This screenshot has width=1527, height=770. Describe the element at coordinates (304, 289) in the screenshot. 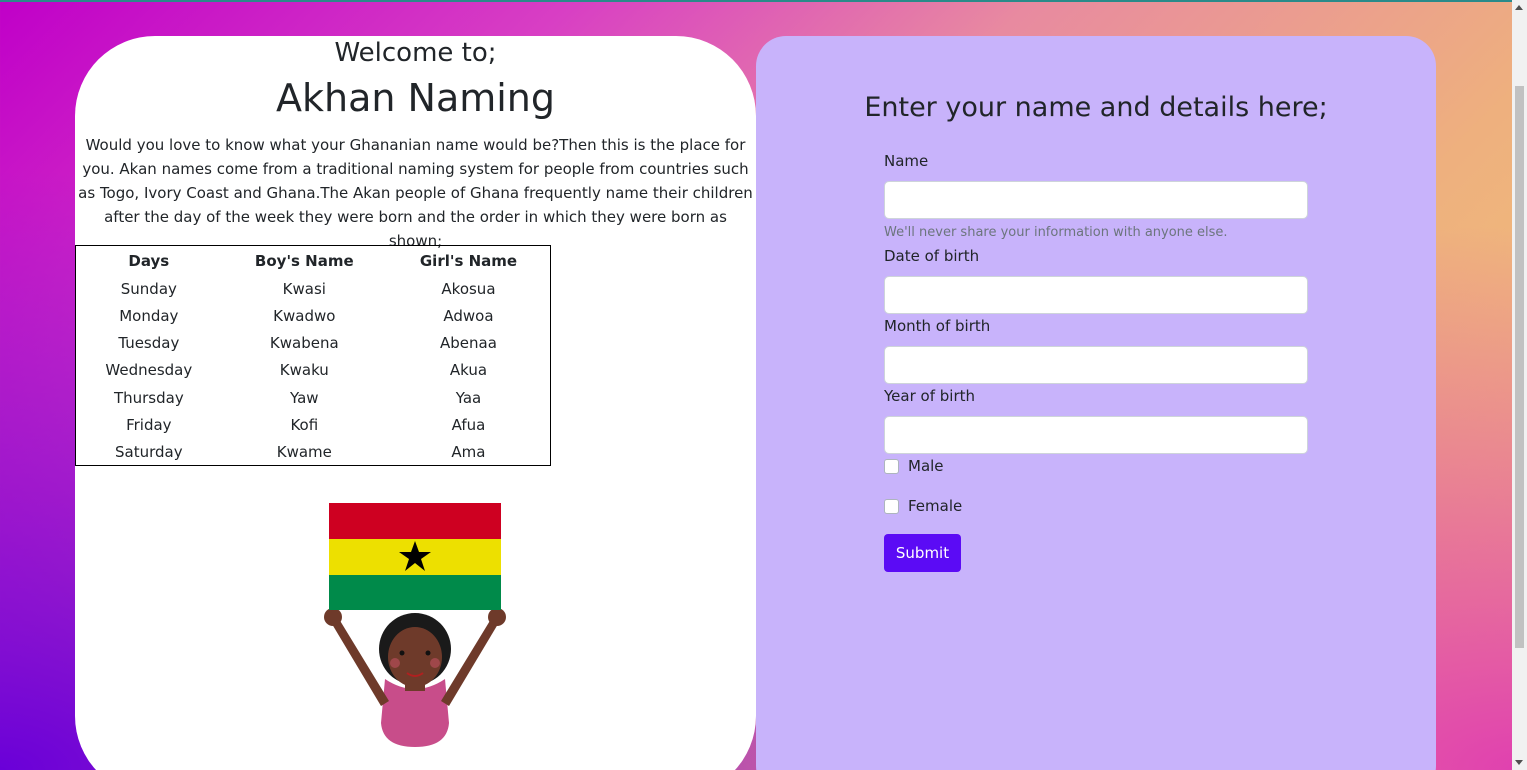

I see `boy-name-cell: Kwasi` at that location.